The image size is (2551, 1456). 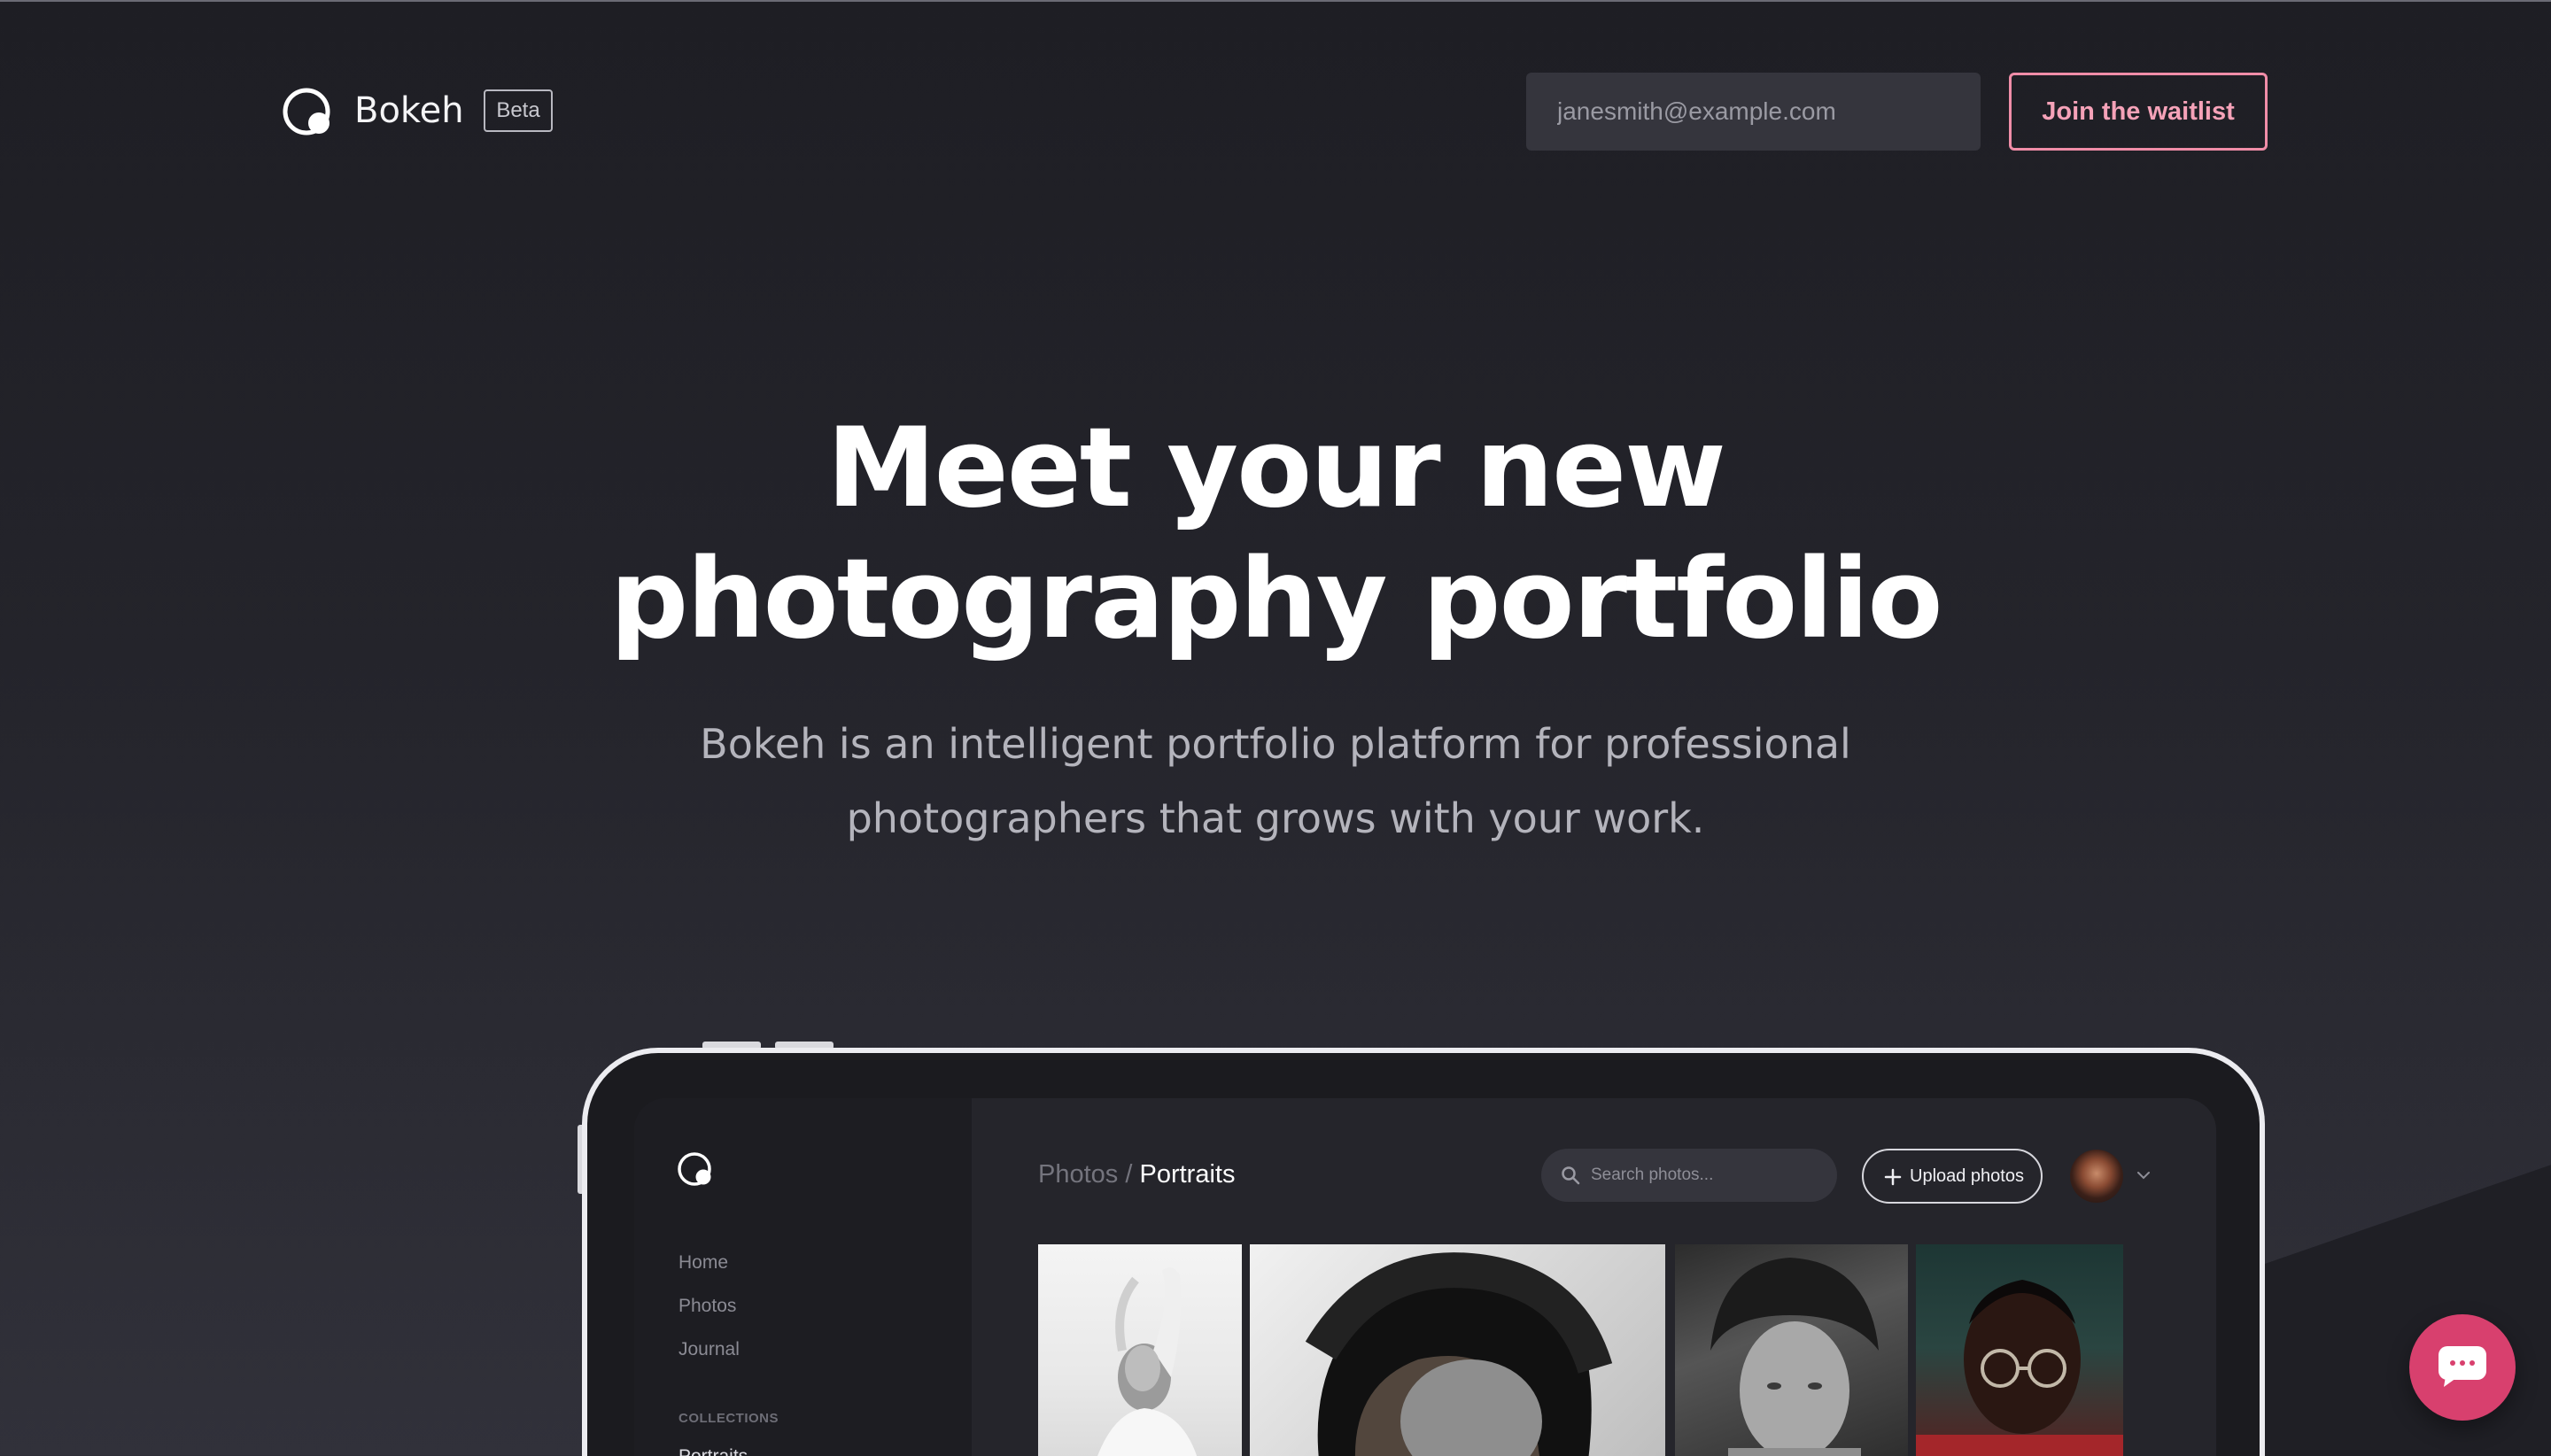 I want to click on sidebar-item-portraits: Portraits, so click(x=713, y=1451).